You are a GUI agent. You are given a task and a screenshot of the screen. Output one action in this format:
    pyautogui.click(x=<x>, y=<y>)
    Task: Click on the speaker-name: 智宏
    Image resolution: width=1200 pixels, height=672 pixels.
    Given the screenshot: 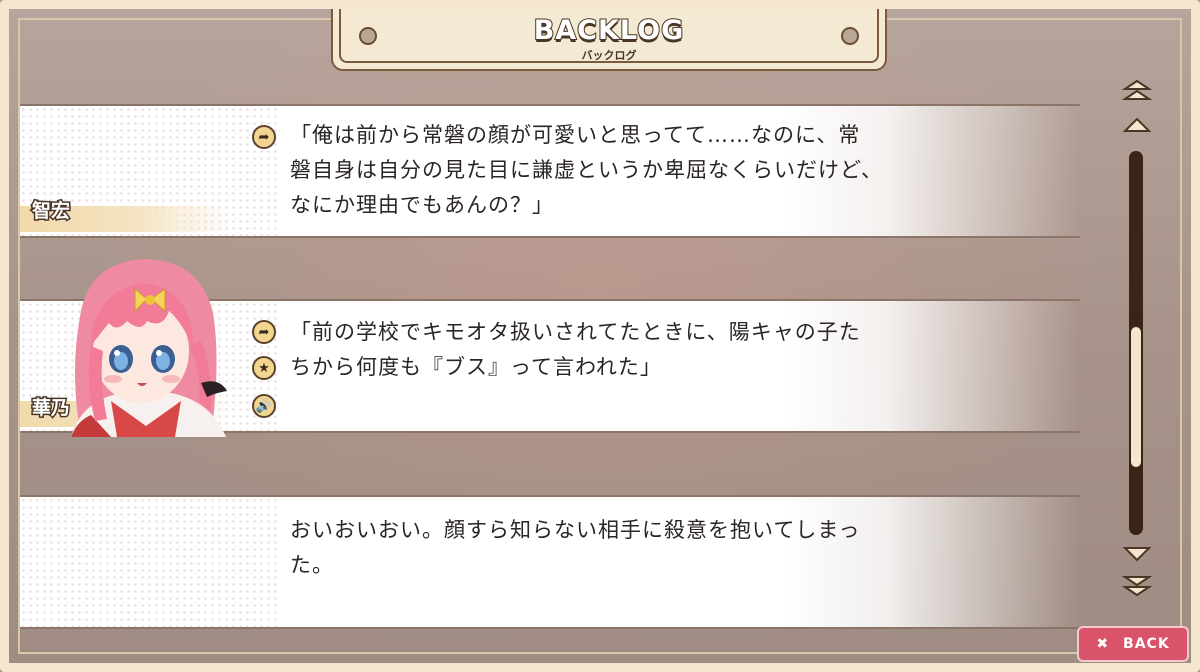 What is the action you would take?
    pyautogui.click(x=50, y=211)
    